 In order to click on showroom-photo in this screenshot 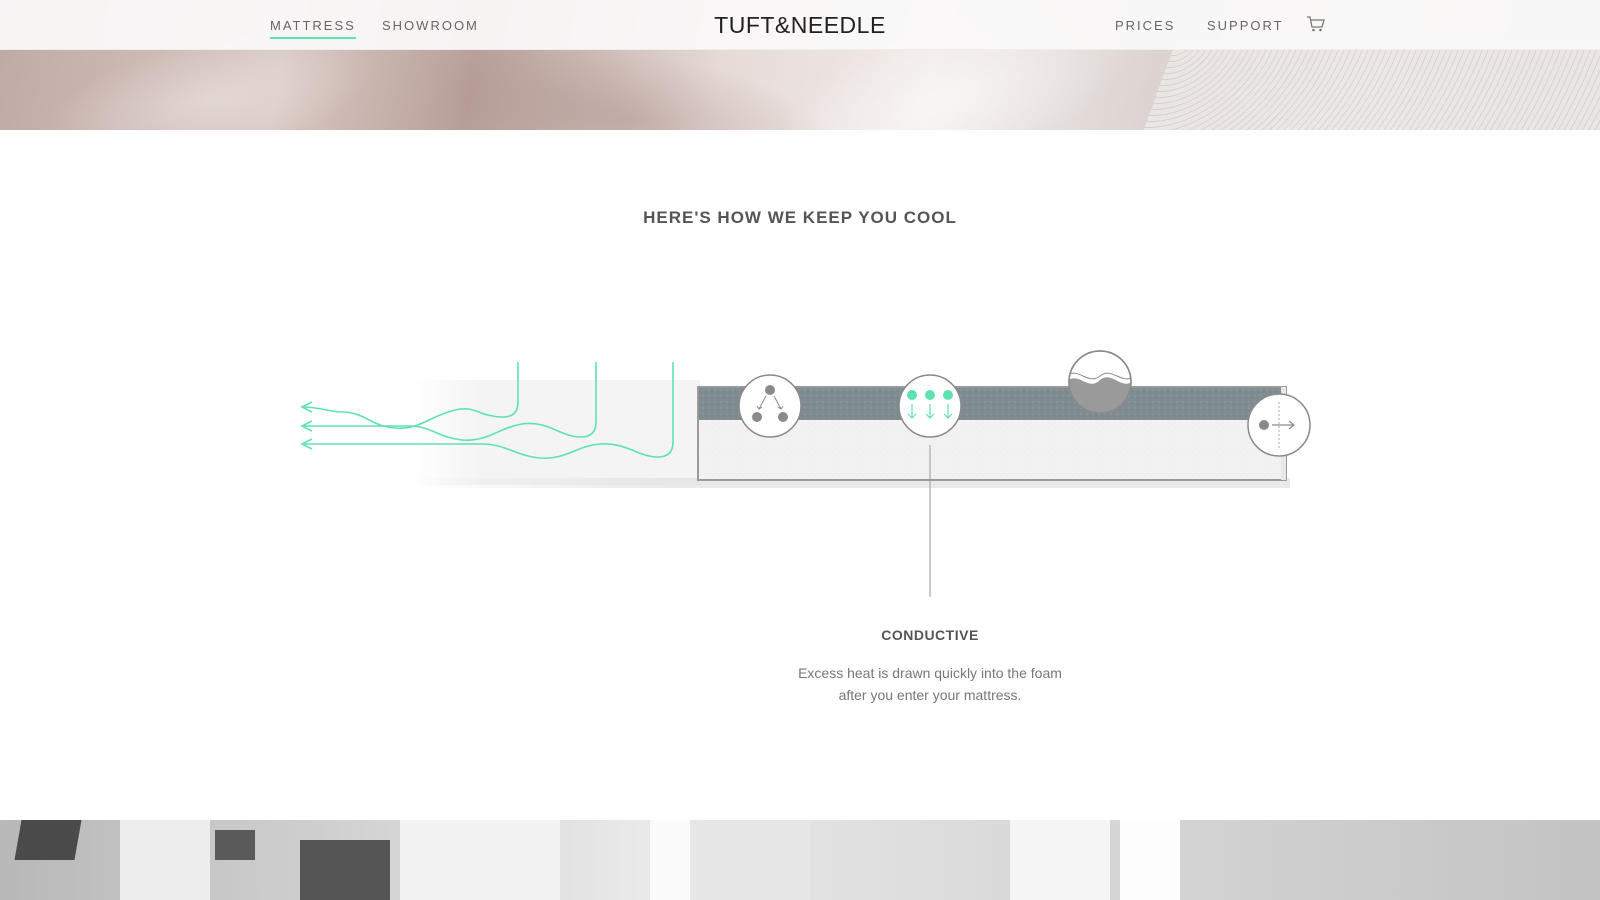, I will do `click(800, 860)`.